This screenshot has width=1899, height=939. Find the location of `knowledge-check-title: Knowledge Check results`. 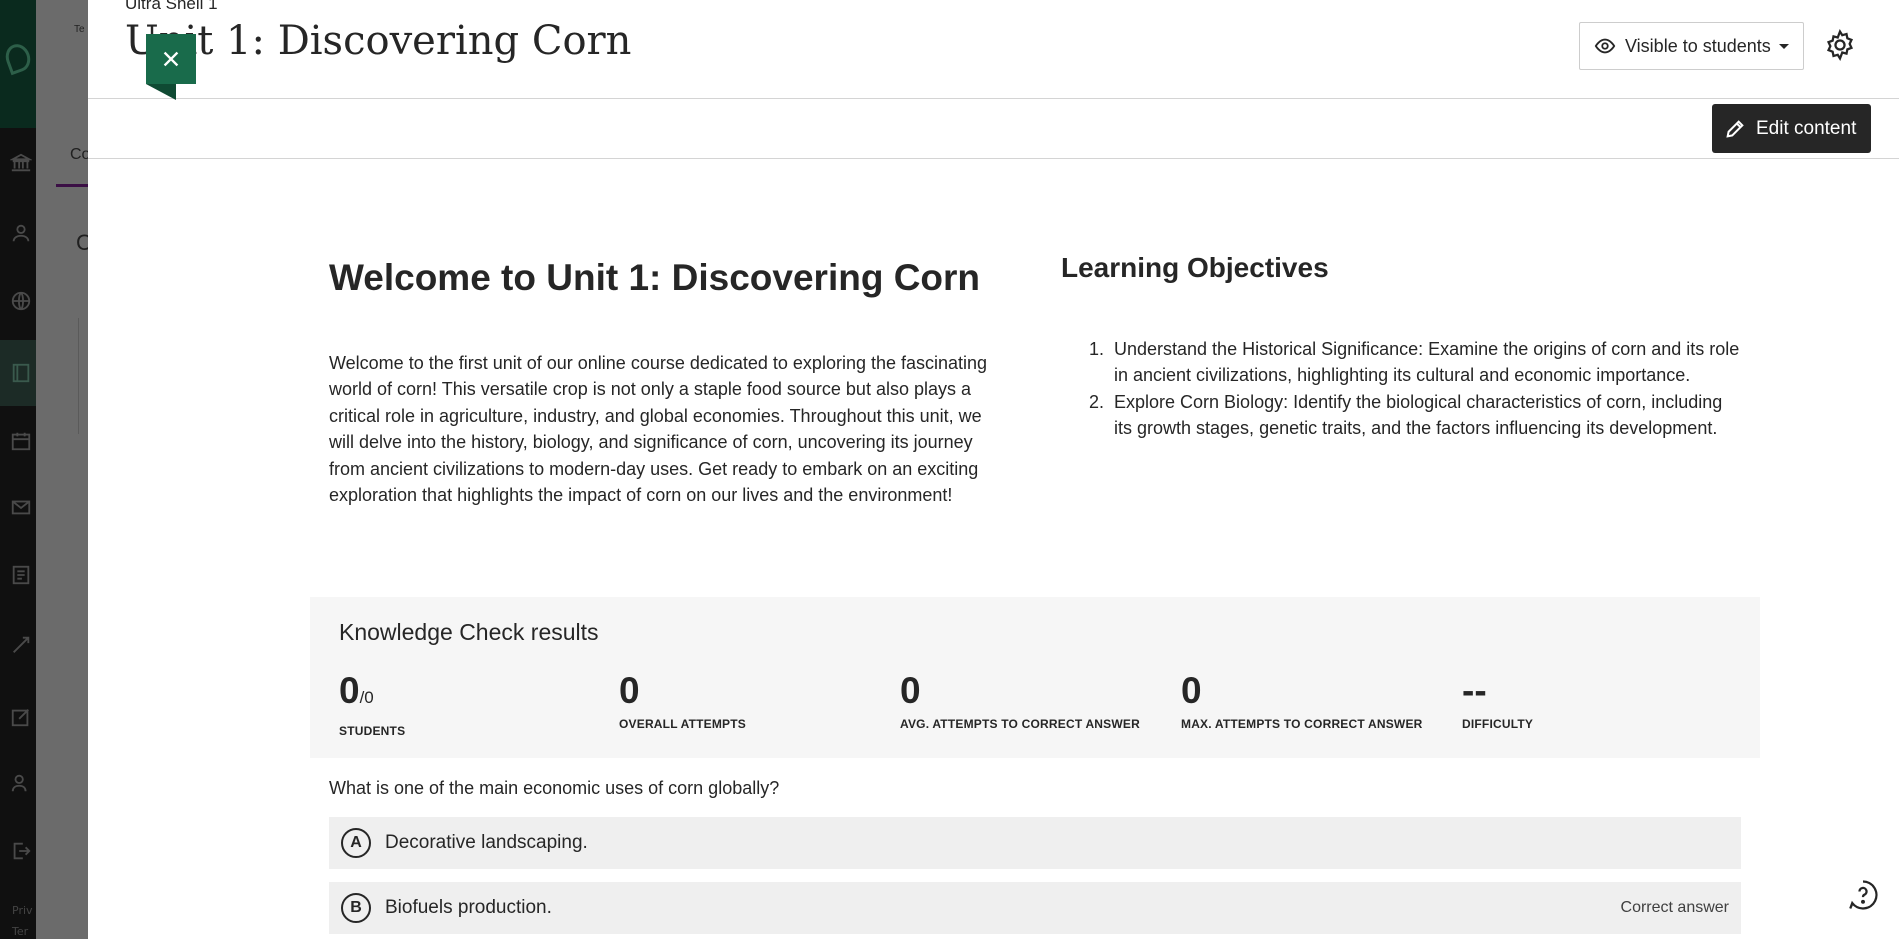

knowledge-check-title: Knowledge Check results is located at coordinates (469, 632).